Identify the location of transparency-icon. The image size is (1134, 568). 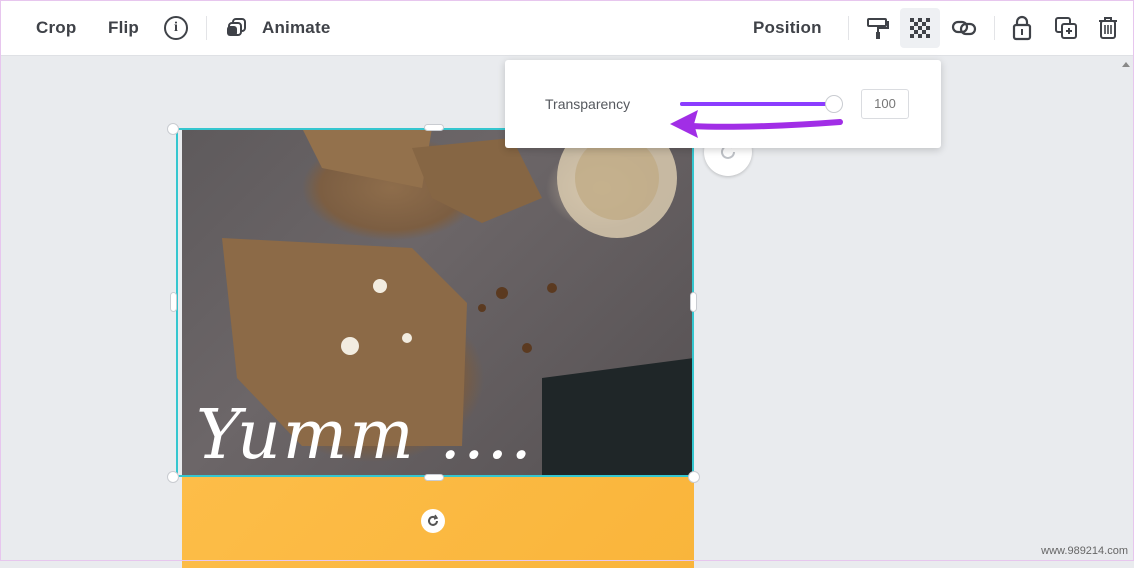
(920, 28).